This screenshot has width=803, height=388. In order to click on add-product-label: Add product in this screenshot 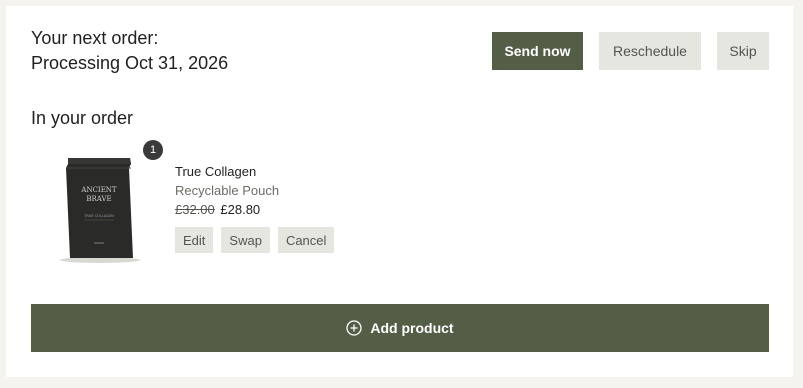, I will do `click(412, 328)`.